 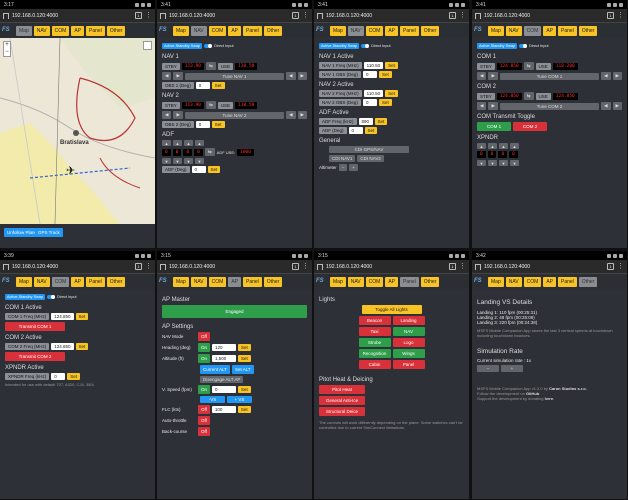 What do you see at coordinates (242, 369) in the screenshot?
I see `set-alt-button: Set ALT` at bounding box center [242, 369].